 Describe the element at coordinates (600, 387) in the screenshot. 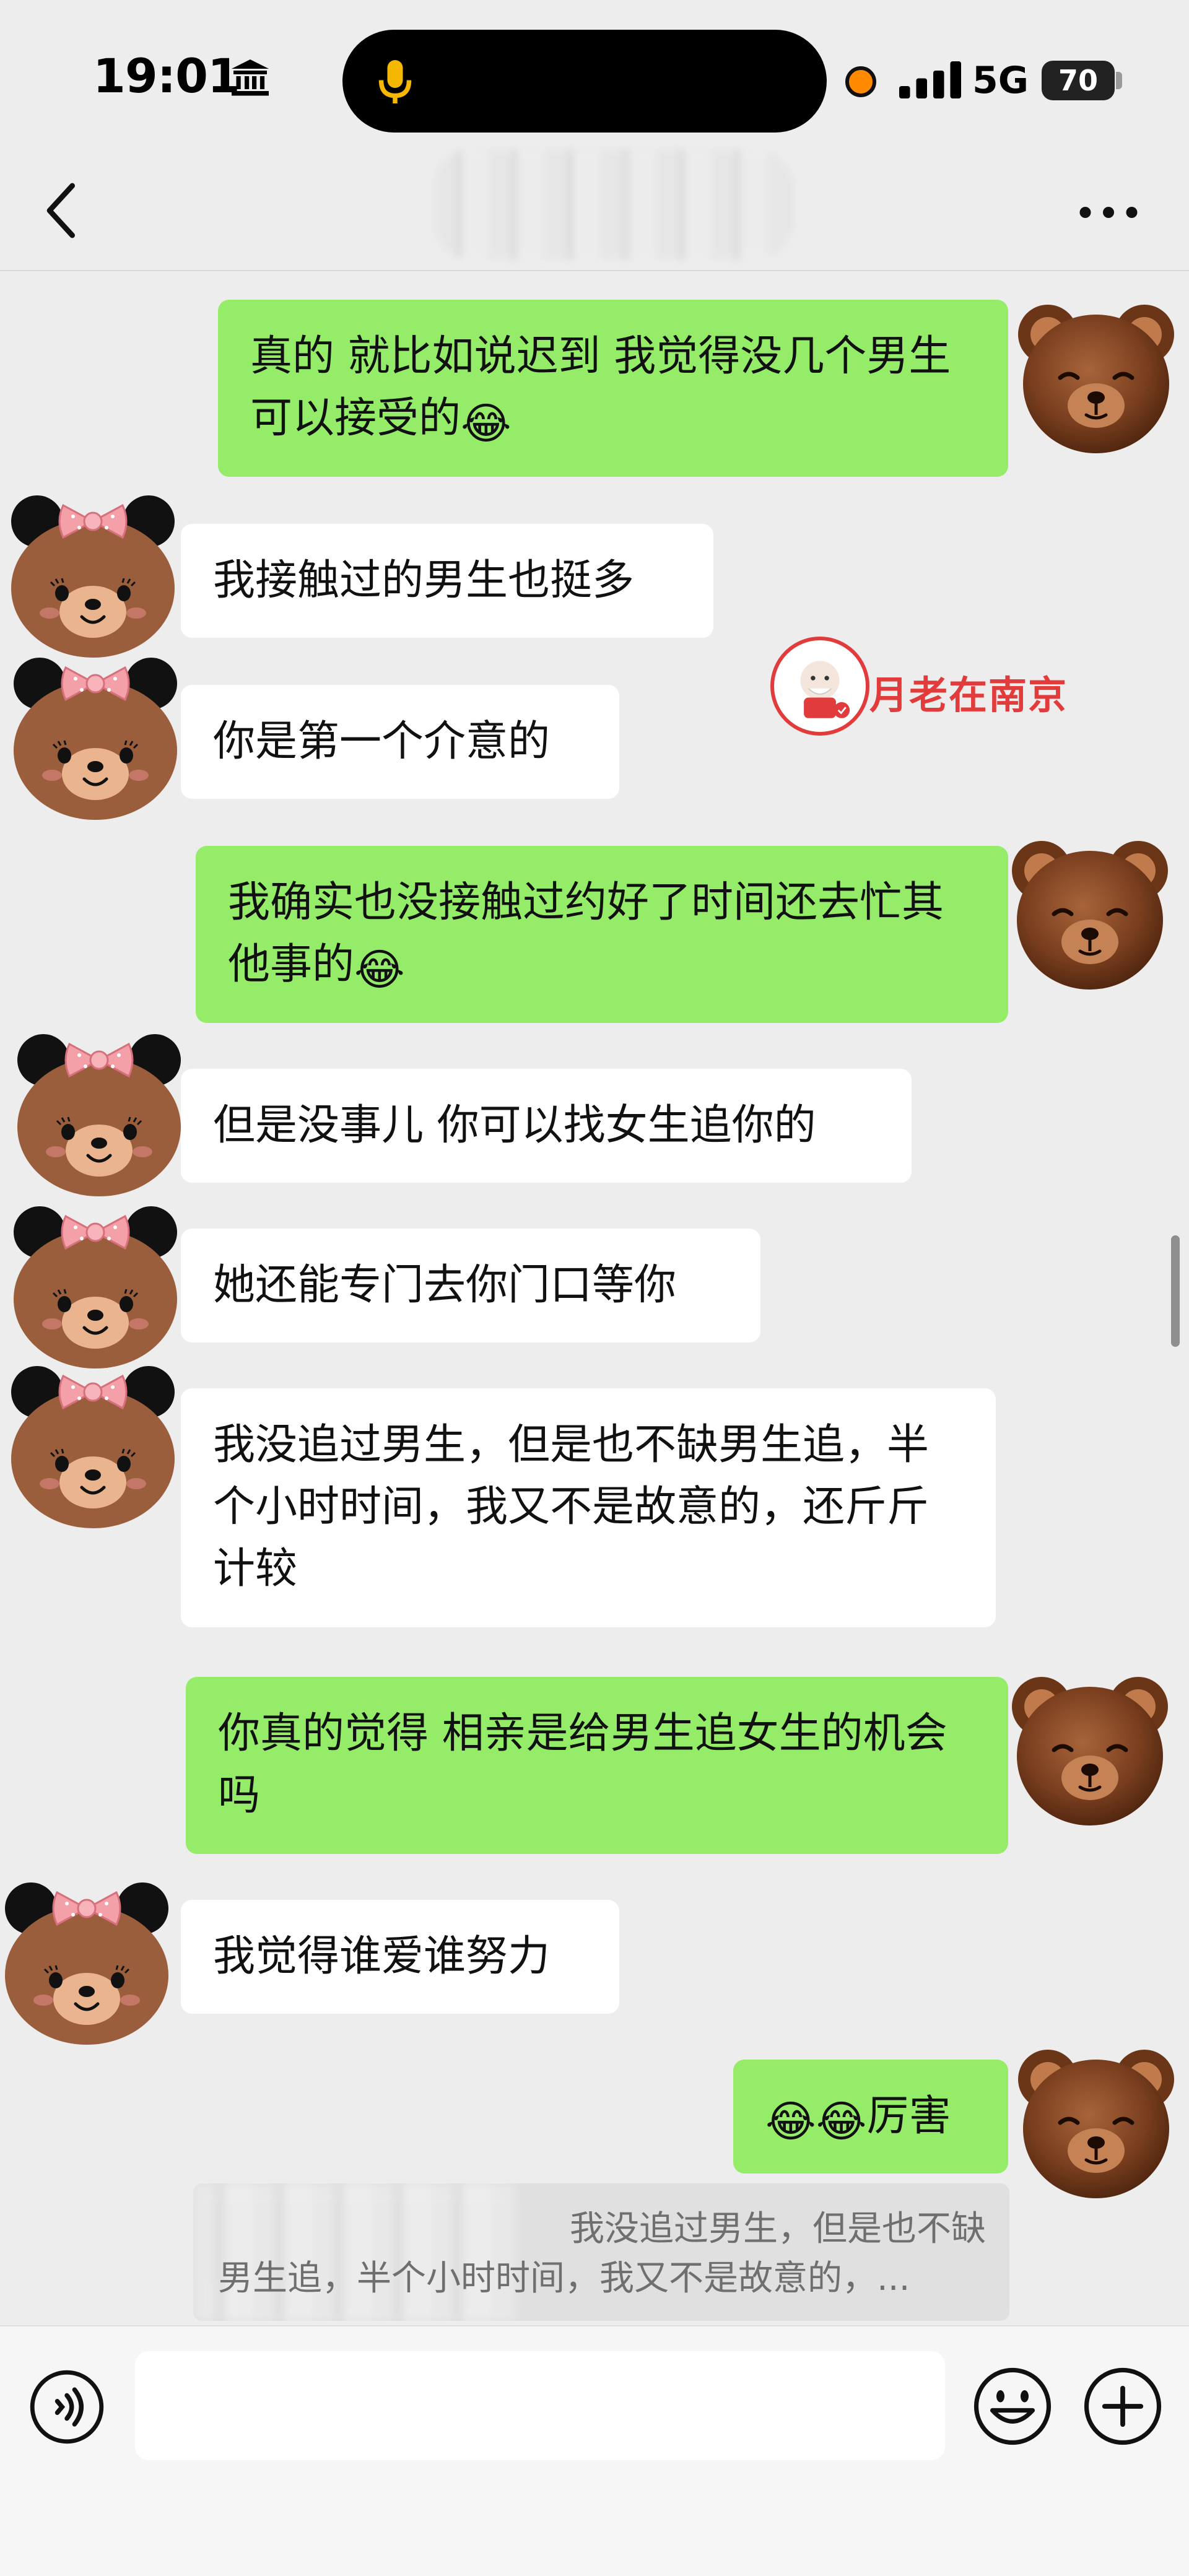

I see `message-text: 真的 就比如说迟到 我觉得没几个男生可以接受的` at that location.